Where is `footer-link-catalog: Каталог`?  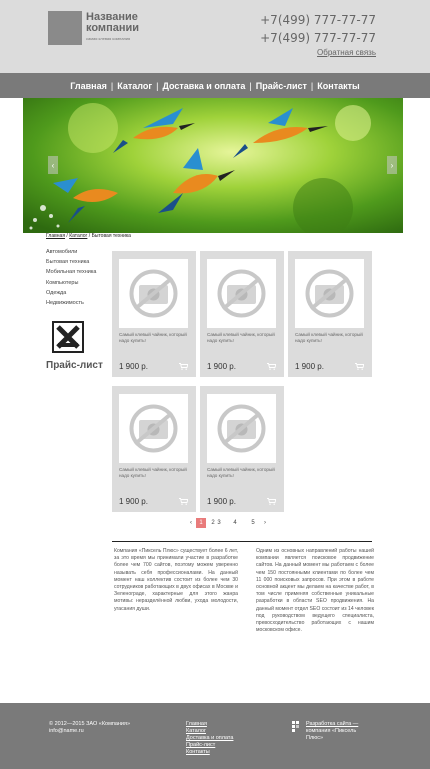
footer-link-catalog: Каталог is located at coordinates (209, 731).